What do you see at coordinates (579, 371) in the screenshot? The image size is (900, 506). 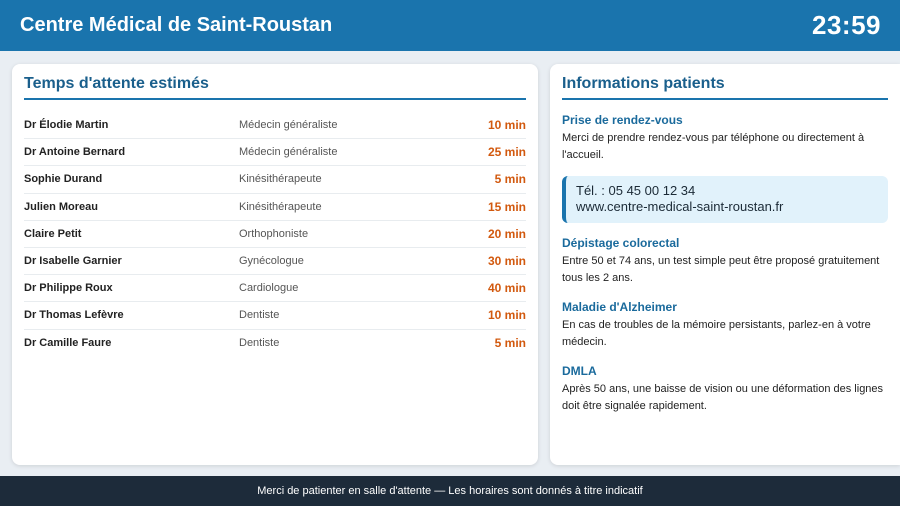 I see `info-heading: DMLA` at bounding box center [579, 371].